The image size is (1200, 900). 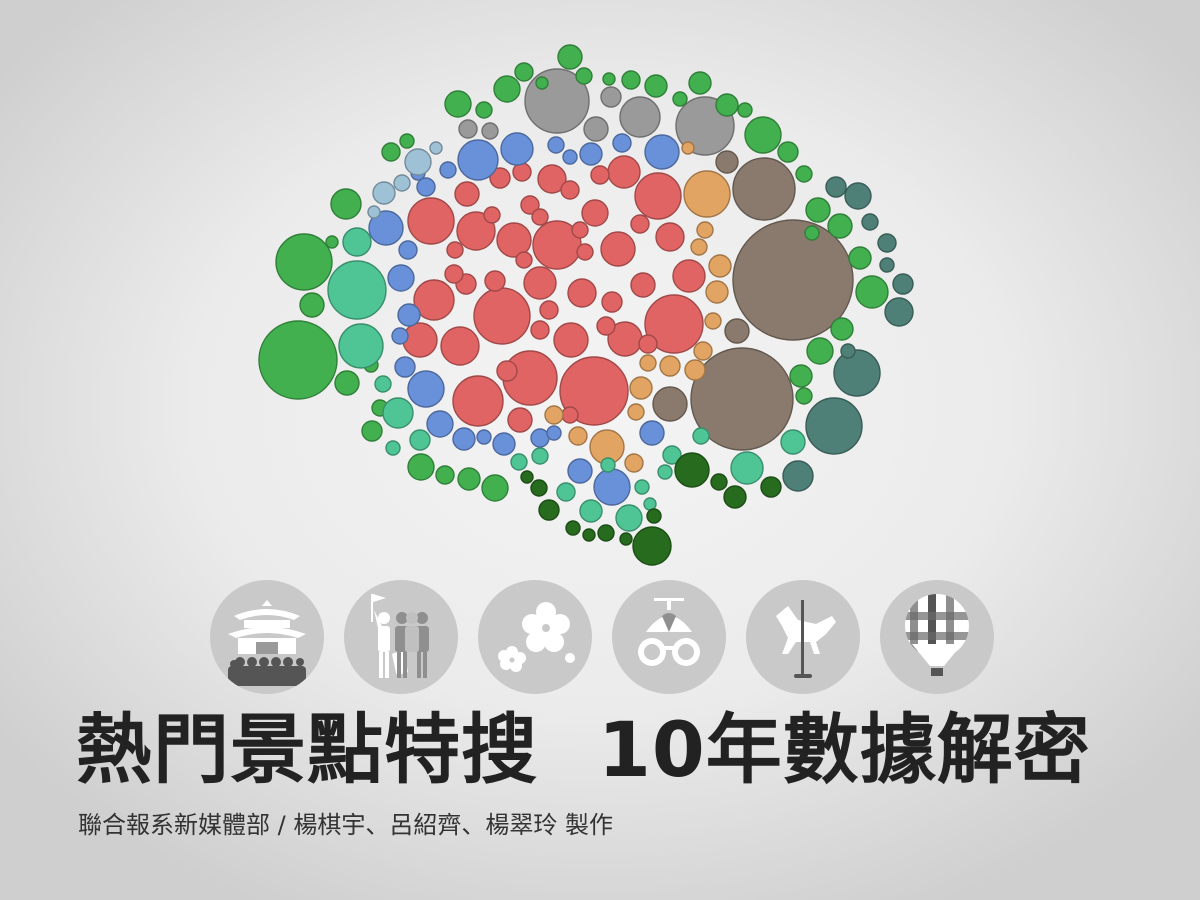 I want to click on hot-air-balloon-icon, so click(x=937, y=637).